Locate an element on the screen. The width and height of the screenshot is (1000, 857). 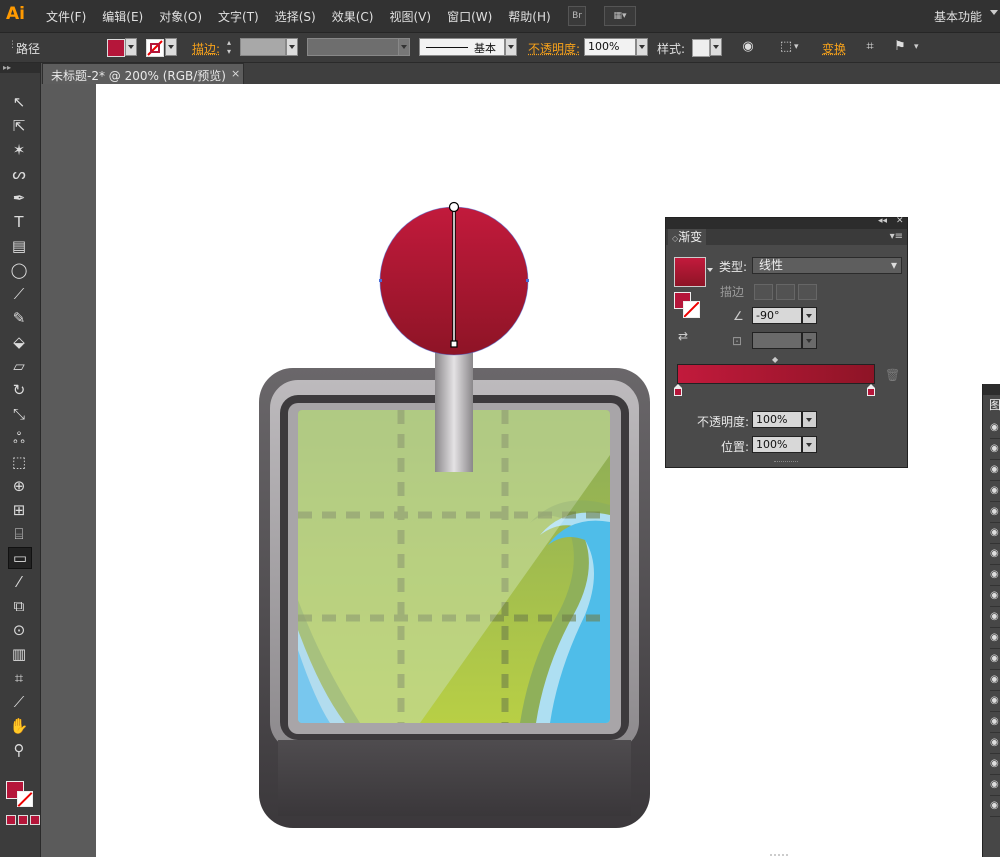
gradient-stop-end is located at coordinates (871, 390).